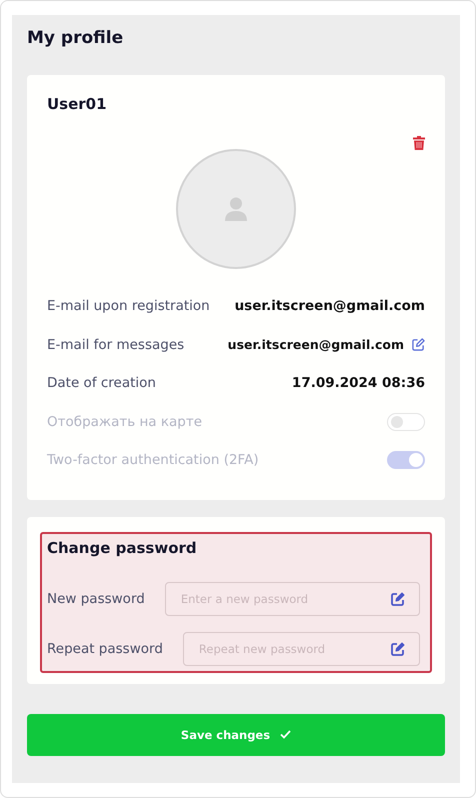 This screenshot has height=798, width=476. I want to click on field-label: Отображать на карте, so click(124, 422).